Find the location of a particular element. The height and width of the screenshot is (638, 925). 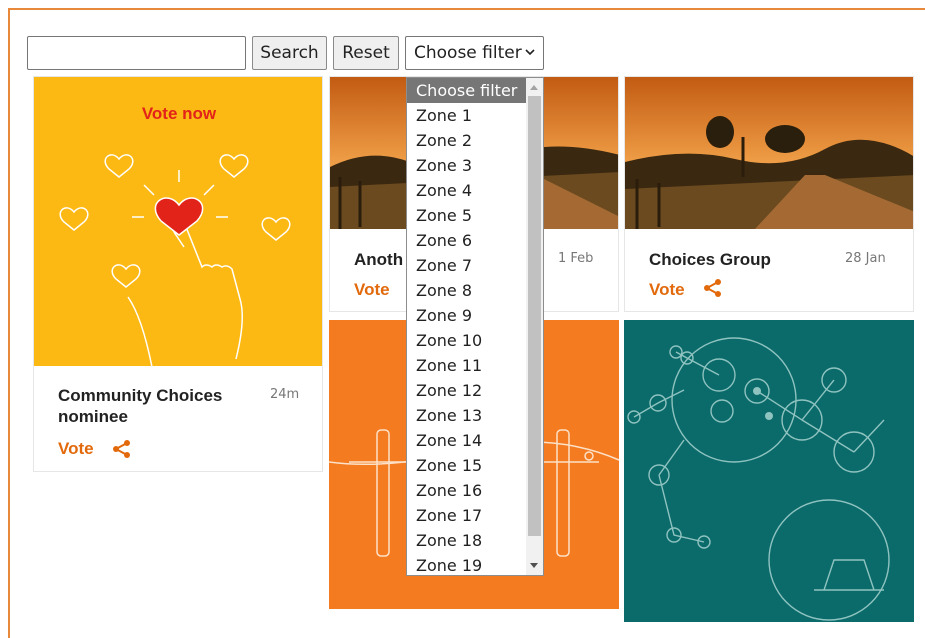

card-choices-group: Choices Group 28 Jan Vote is located at coordinates (769, 194).